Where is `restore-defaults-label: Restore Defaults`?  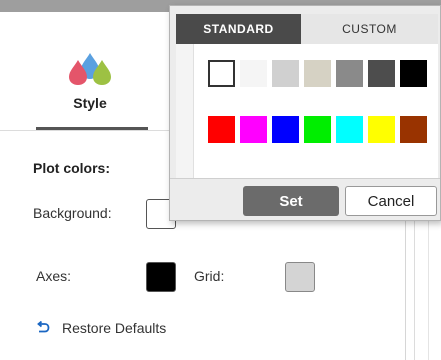
restore-defaults-label: Restore Defaults is located at coordinates (114, 328).